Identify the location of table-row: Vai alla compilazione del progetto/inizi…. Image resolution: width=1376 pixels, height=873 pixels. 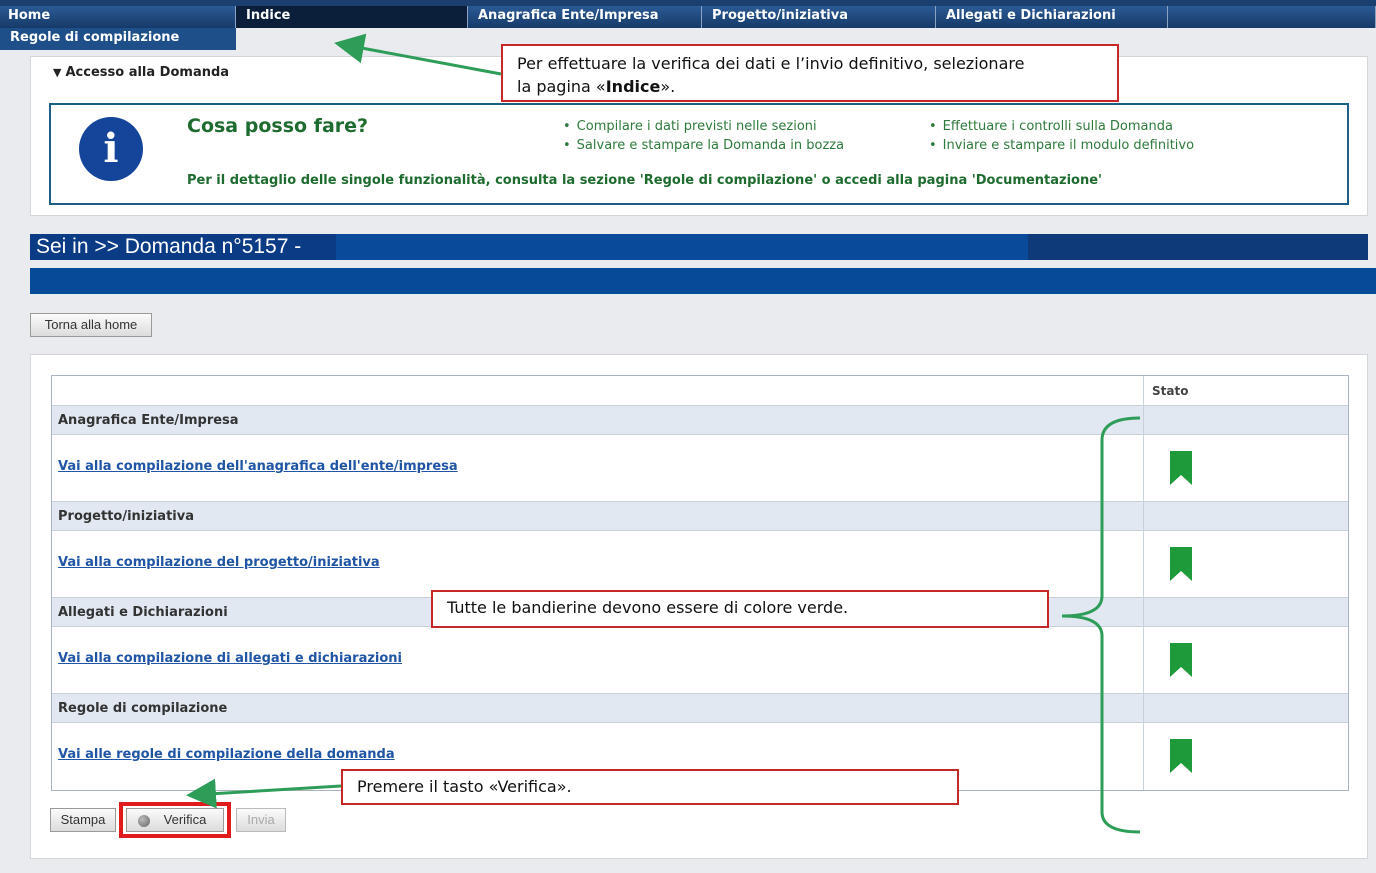
(700, 564).